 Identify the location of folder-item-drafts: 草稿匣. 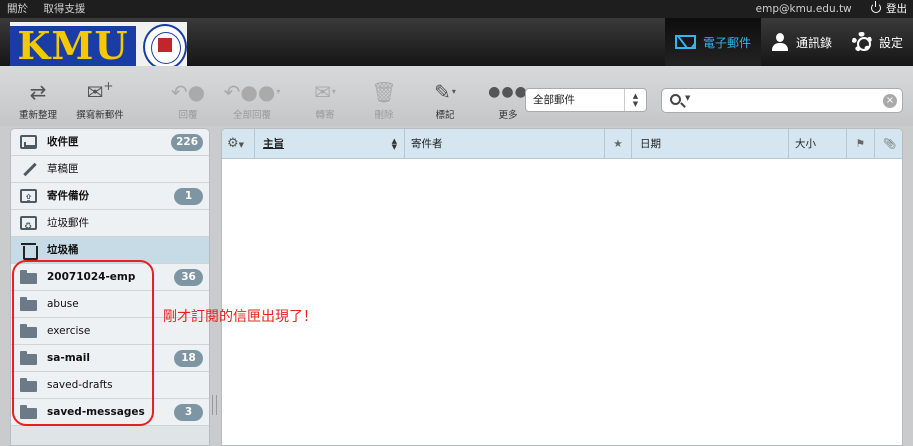
(110, 169).